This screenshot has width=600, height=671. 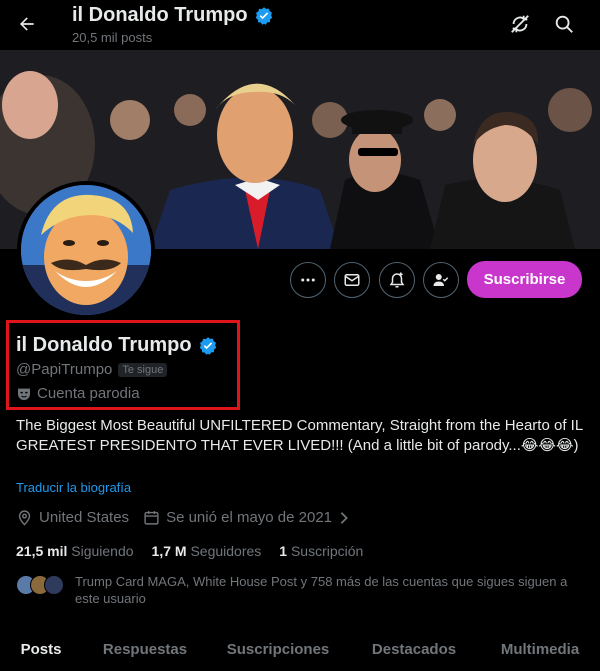 What do you see at coordinates (102, 551) in the screenshot?
I see `following-label: Siguiendo` at bounding box center [102, 551].